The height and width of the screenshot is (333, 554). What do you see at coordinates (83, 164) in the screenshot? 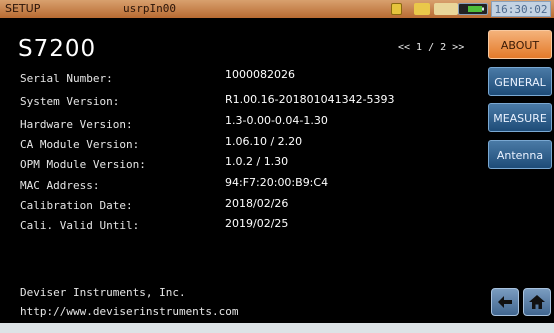
I see `opm-module-version-label: OPM Module Version:` at bounding box center [83, 164].